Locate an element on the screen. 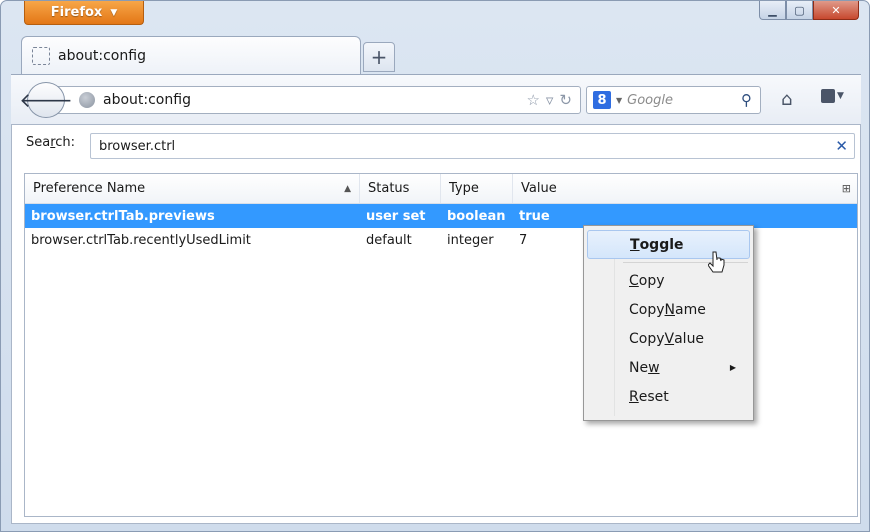 The width and height of the screenshot is (870, 532). home-icon: ⌂ is located at coordinates (787, 99).